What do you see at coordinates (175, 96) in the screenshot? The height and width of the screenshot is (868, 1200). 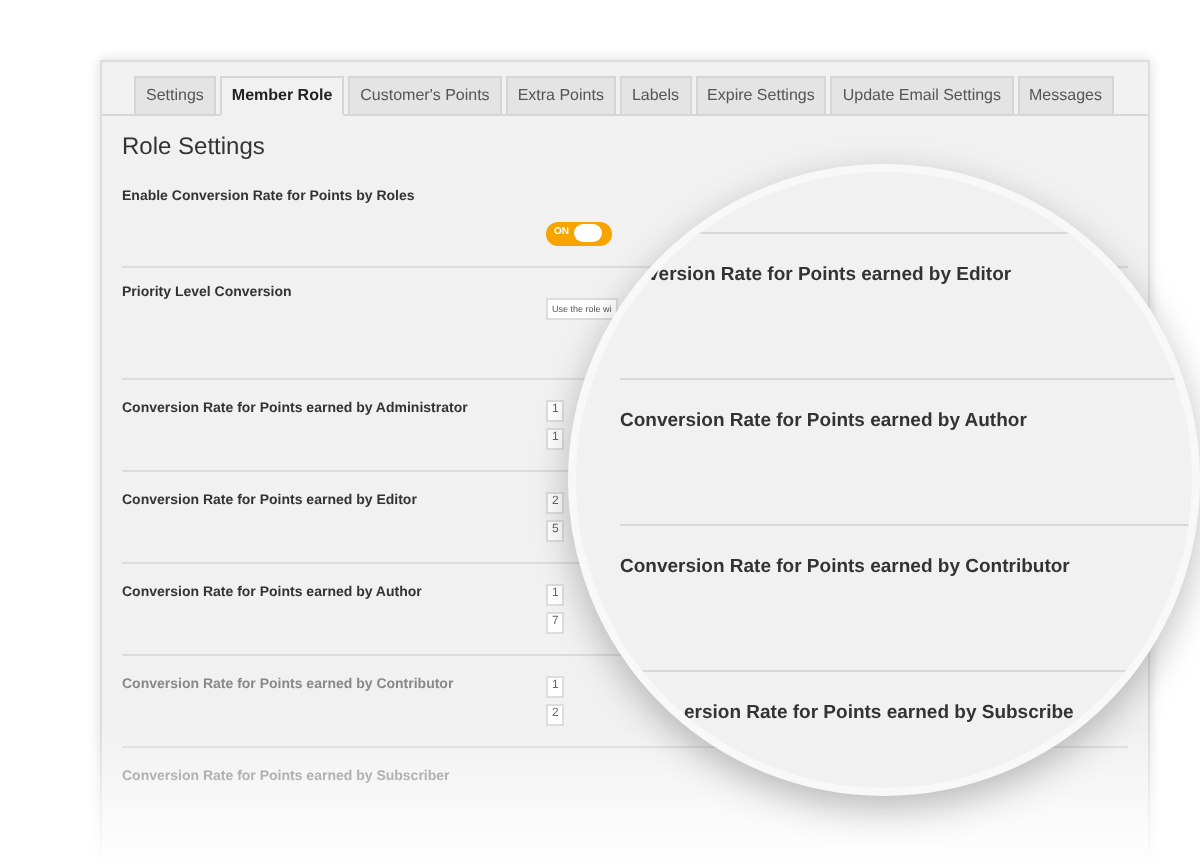 I see `tab: Settings` at bounding box center [175, 96].